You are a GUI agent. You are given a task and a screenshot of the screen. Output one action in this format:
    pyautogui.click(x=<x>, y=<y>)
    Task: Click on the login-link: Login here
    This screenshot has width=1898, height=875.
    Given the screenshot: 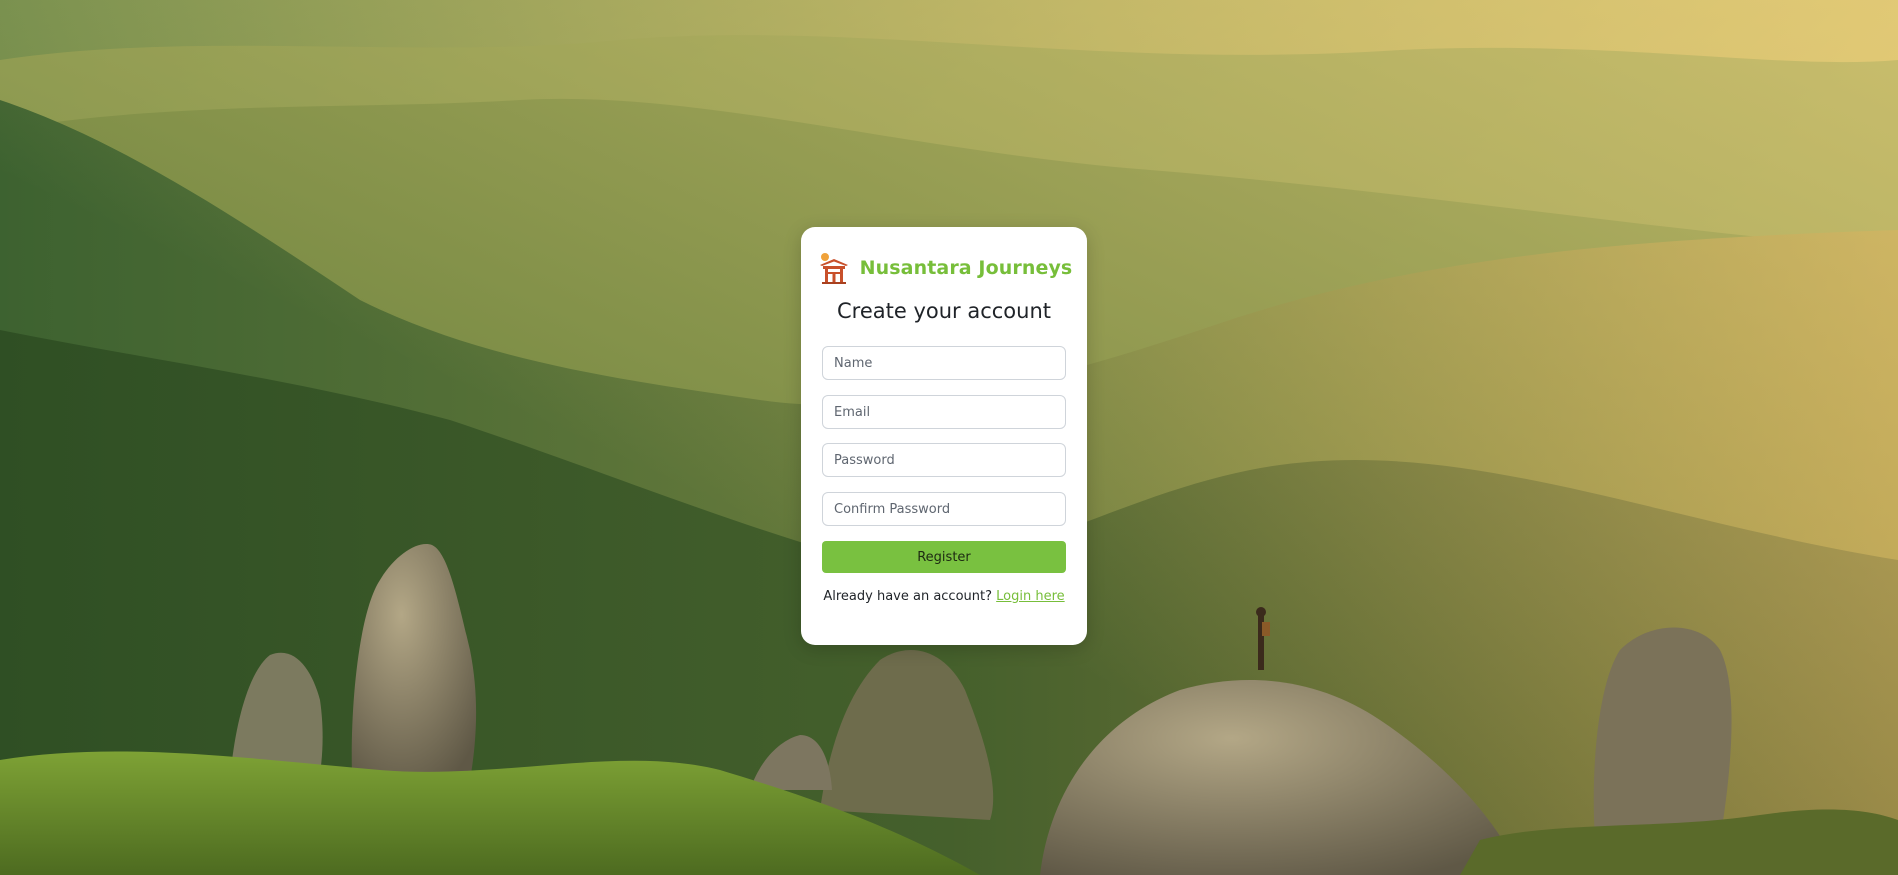 What is the action you would take?
    pyautogui.click(x=1030, y=596)
    